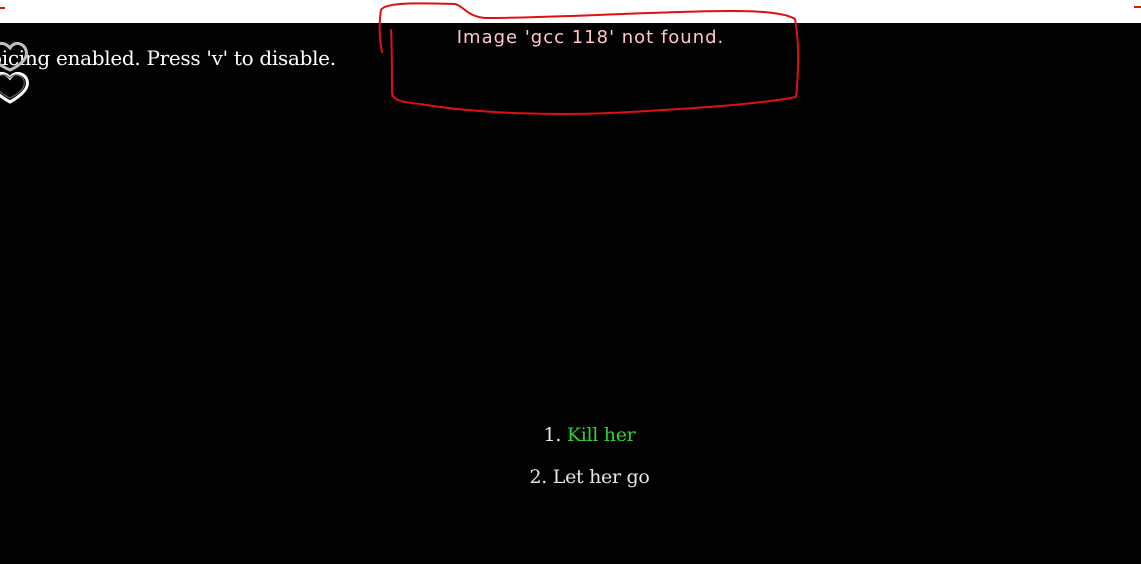 The image size is (1141, 564). I want to click on choice-number: 2., so click(538, 477).